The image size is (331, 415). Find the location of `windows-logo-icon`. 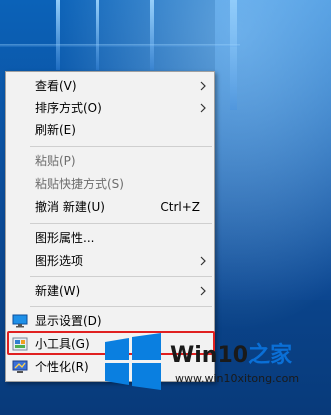

windows-logo-icon is located at coordinates (133, 361).